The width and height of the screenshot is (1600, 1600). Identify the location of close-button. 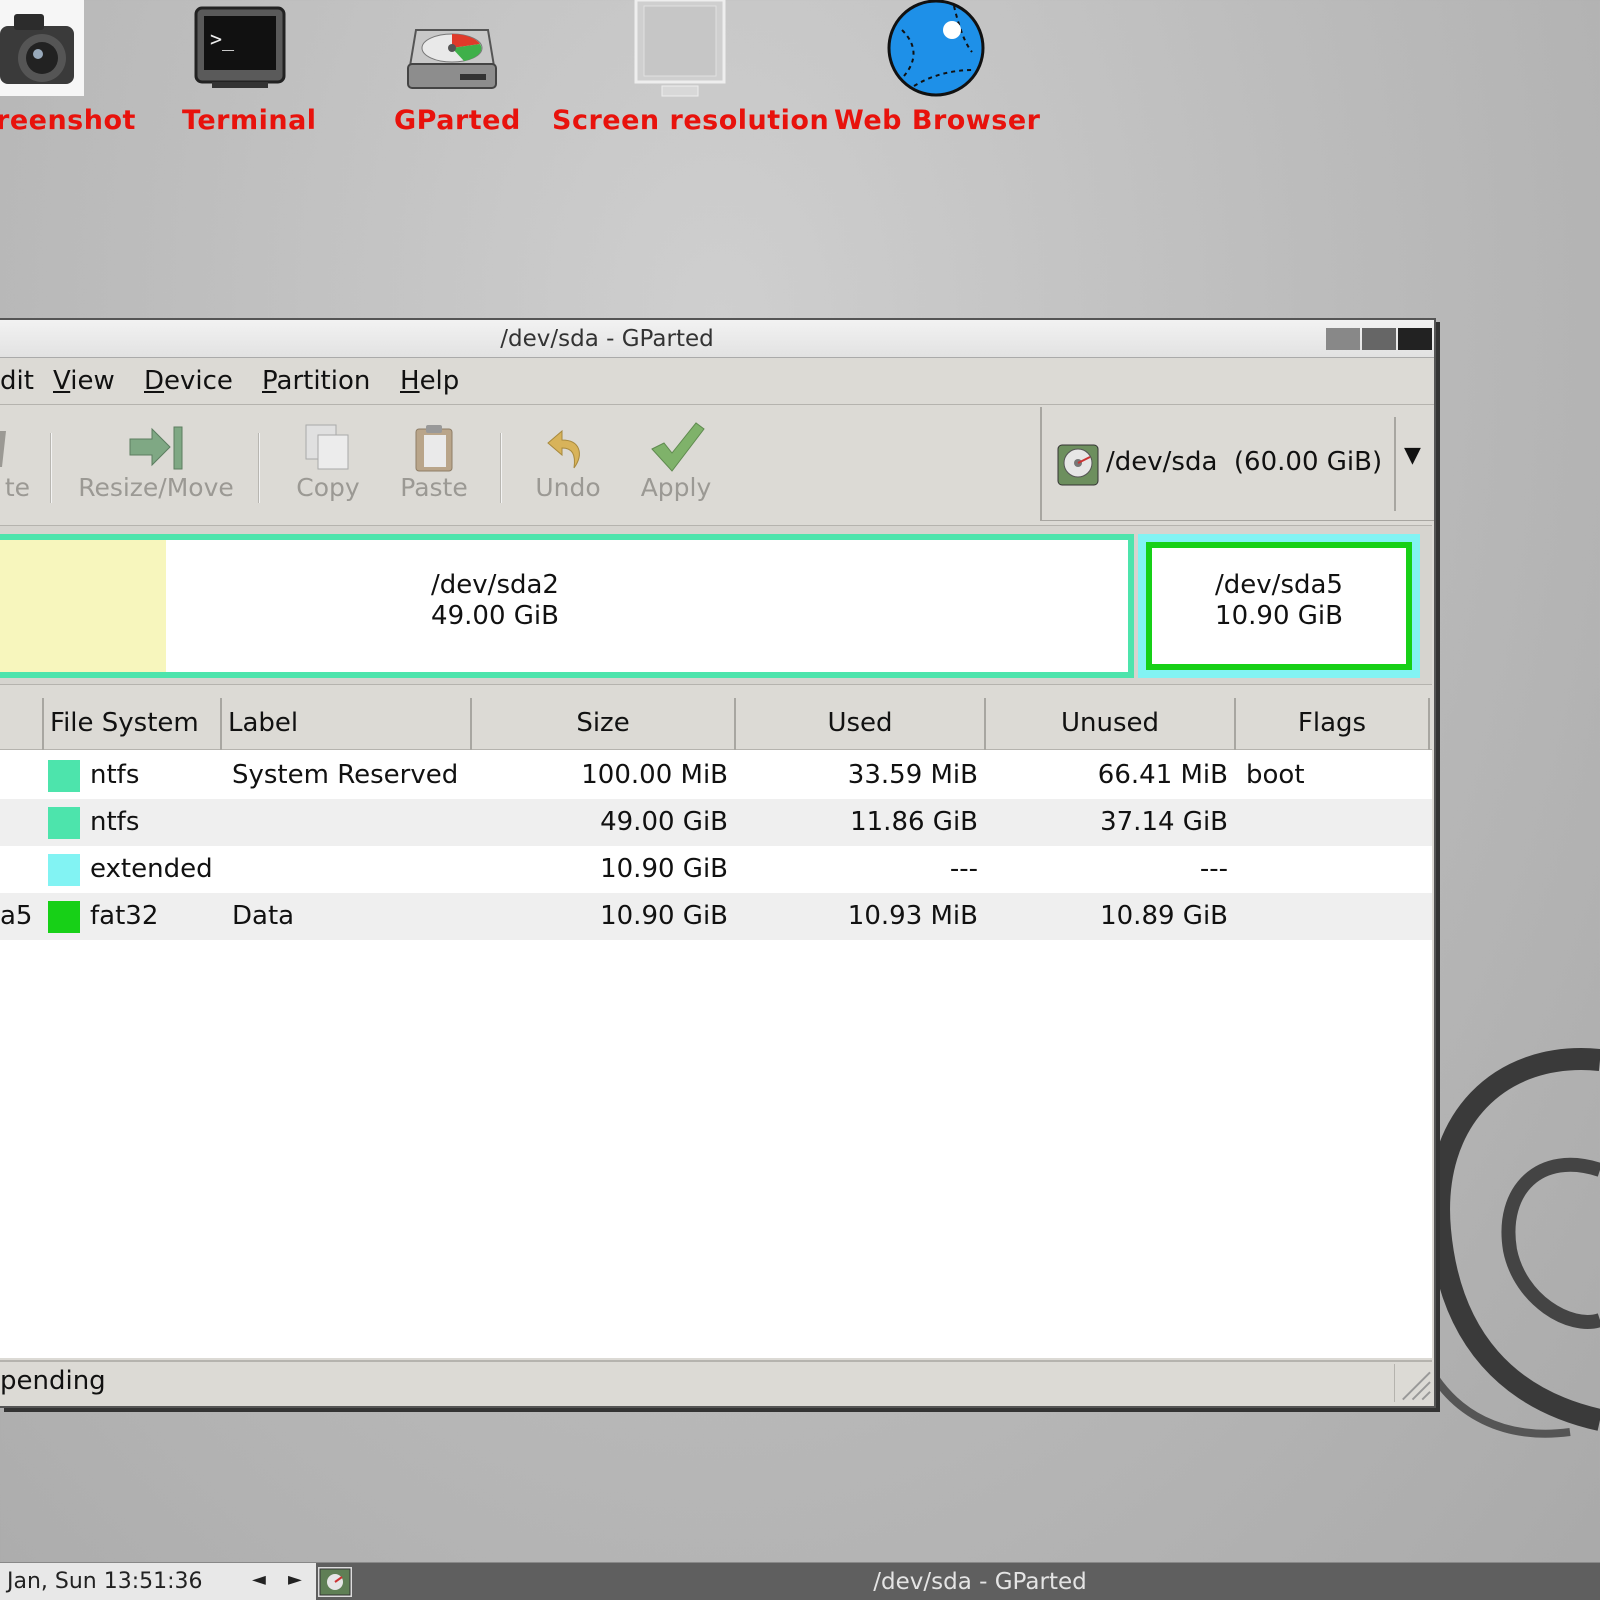
(1415, 339).